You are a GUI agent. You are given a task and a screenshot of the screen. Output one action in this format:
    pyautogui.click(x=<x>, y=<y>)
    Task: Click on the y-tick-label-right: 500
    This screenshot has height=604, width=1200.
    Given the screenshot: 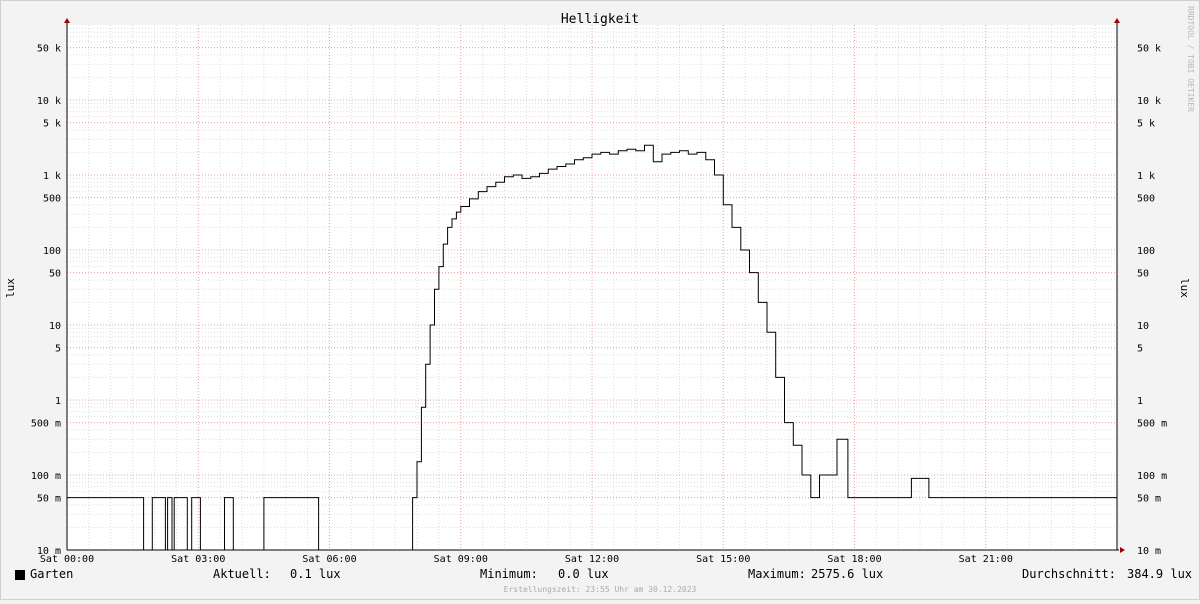 What is the action you would take?
    pyautogui.click(x=1146, y=199)
    